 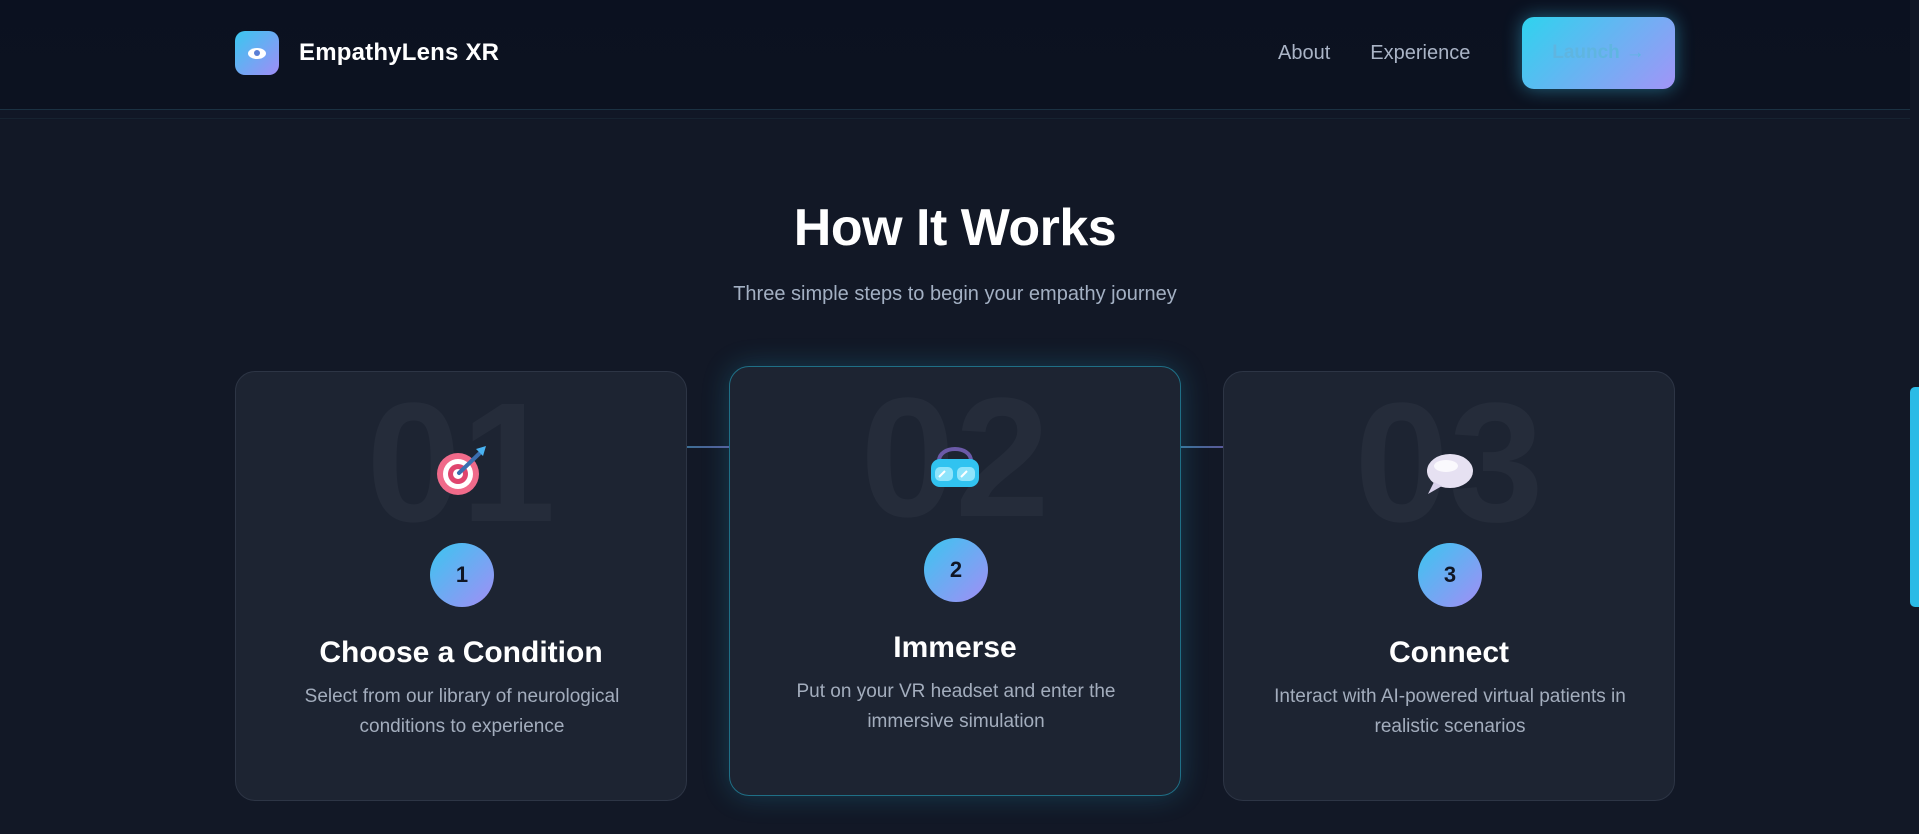 What do you see at coordinates (1304, 53) in the screenshot?
I see `nav-link-about: About` at bounding box center [1304, 53].